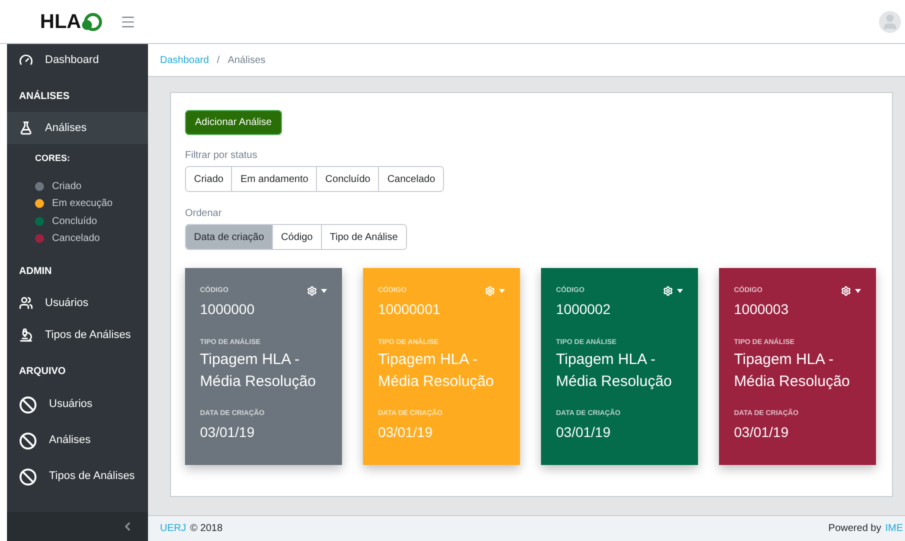  I want to click on flask-icon, so click(26, 127).